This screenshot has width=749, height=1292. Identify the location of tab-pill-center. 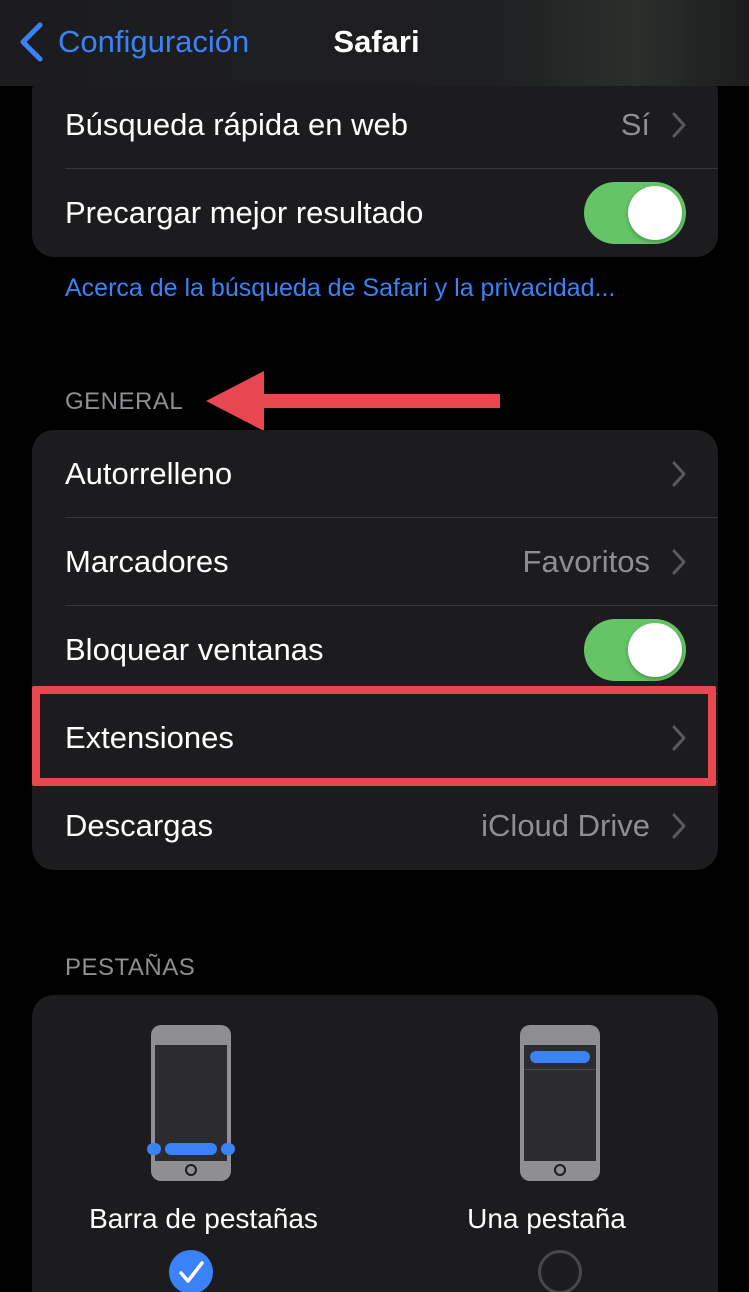
(191, 1149).